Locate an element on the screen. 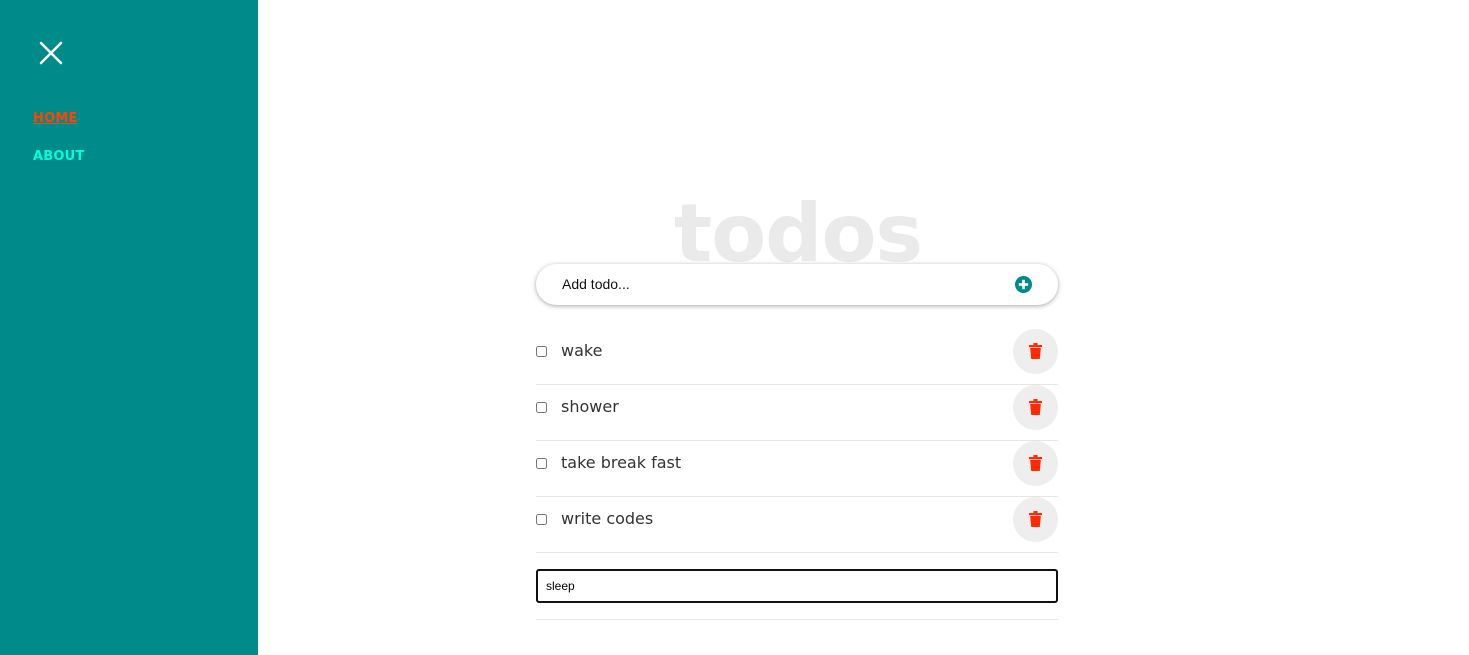 This screenshot has width=1469, height=655. add-todo-button is located at coordinates (1023, 284).